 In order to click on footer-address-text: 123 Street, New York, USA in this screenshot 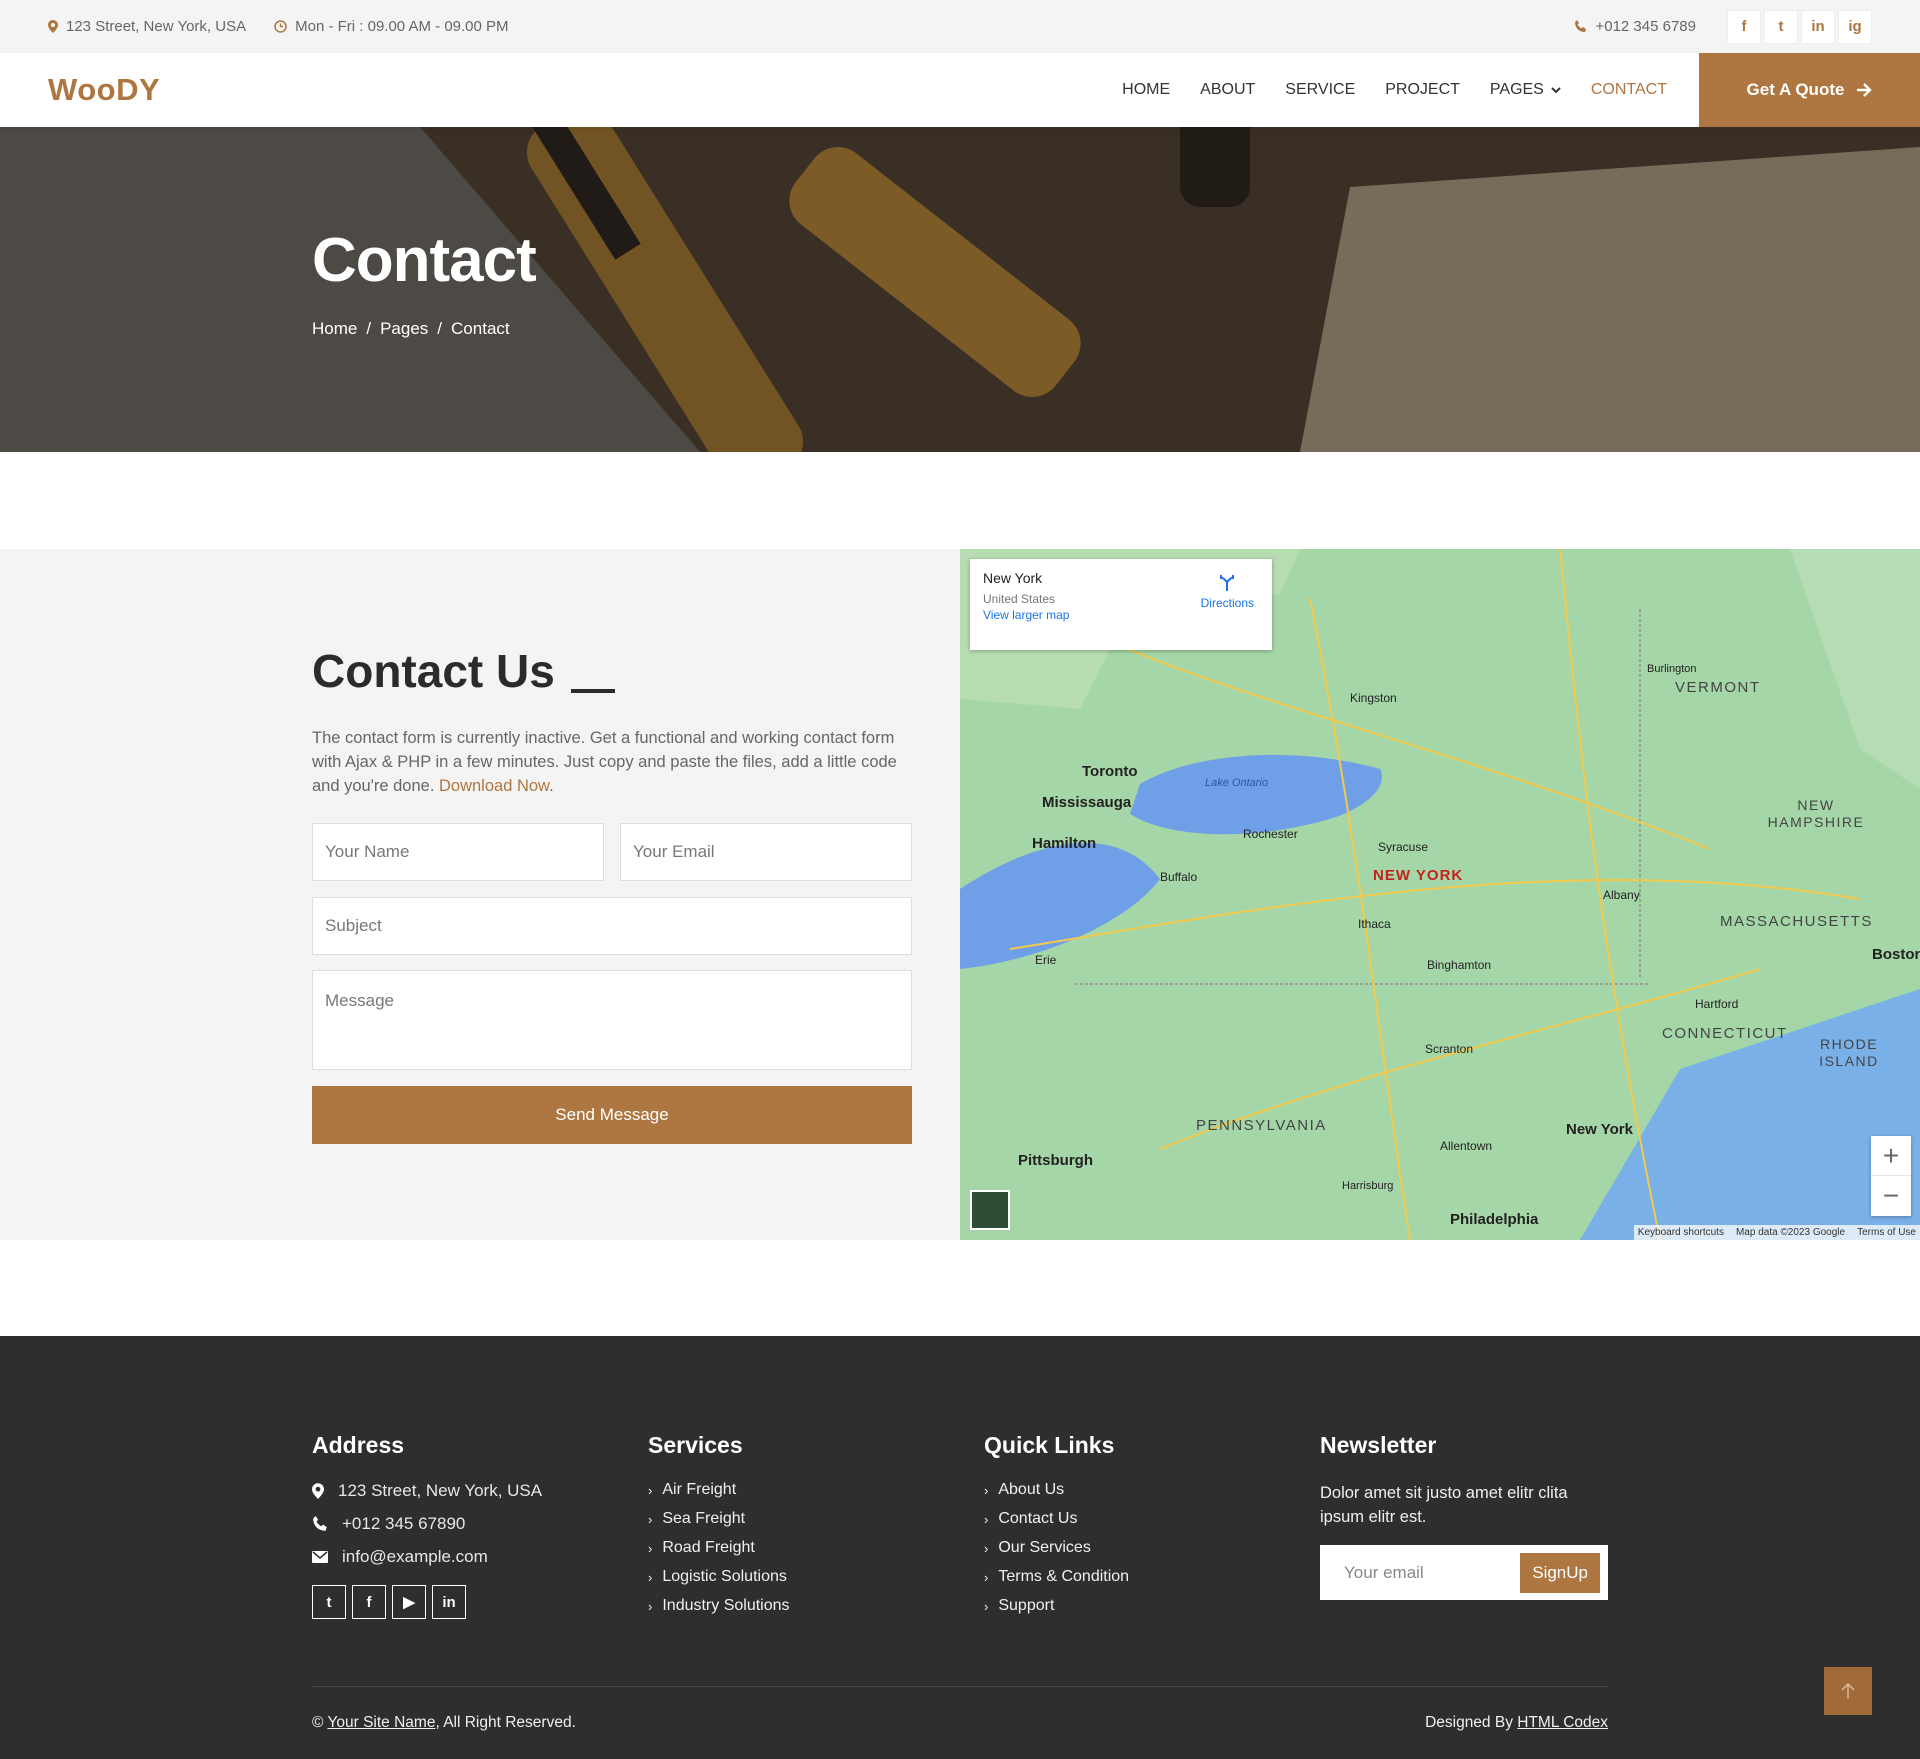, I will do `click(440, 1490)`.